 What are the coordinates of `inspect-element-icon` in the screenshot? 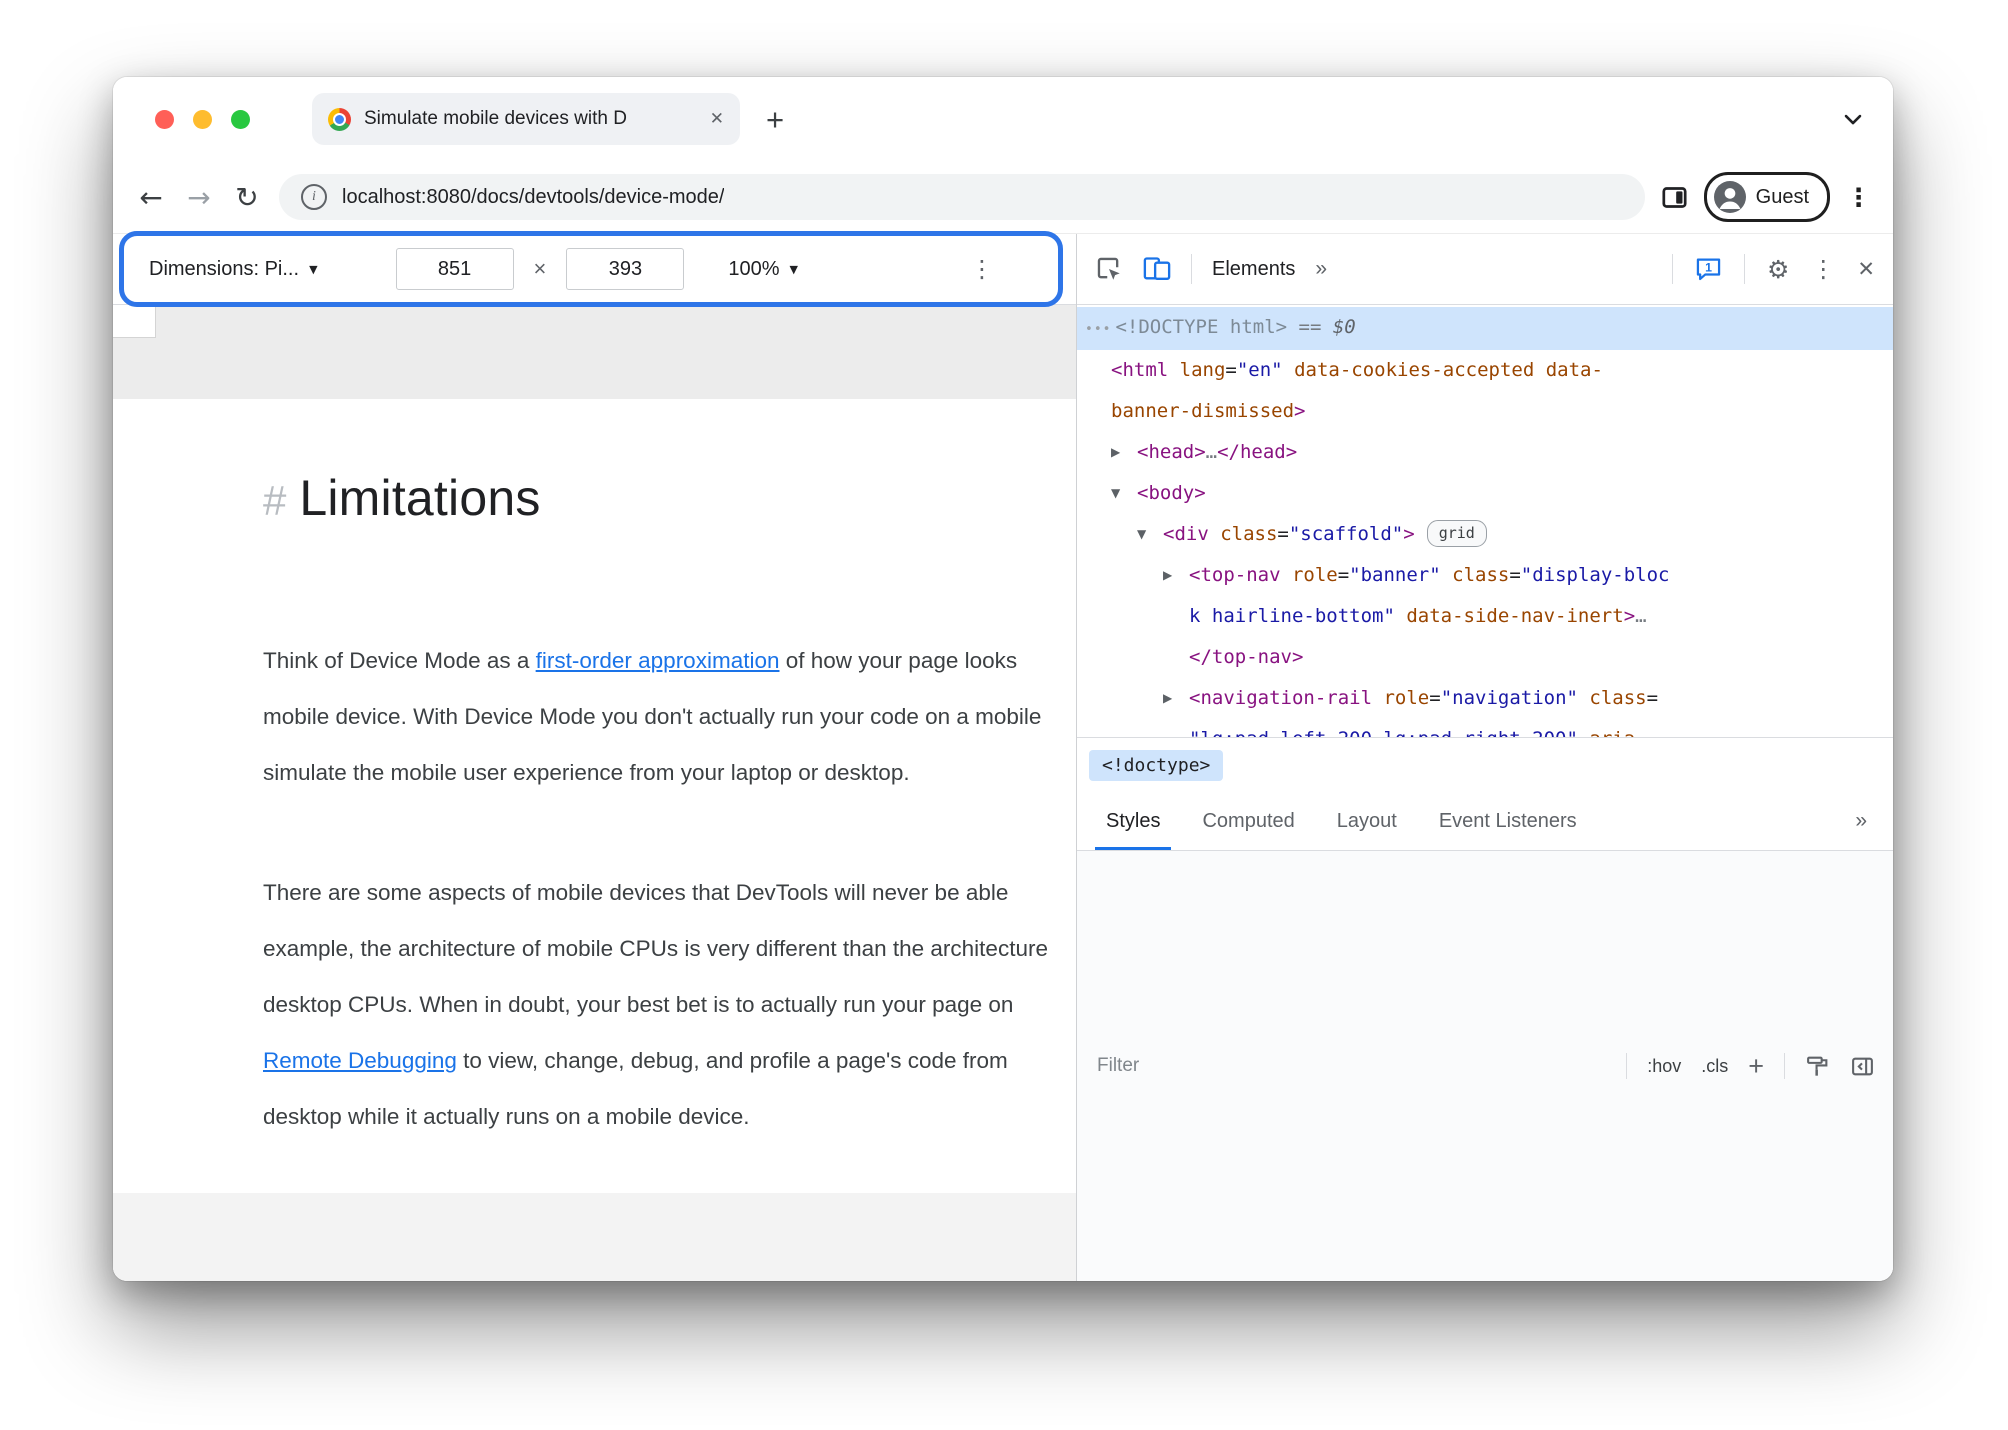 It's located at (1109, 269).